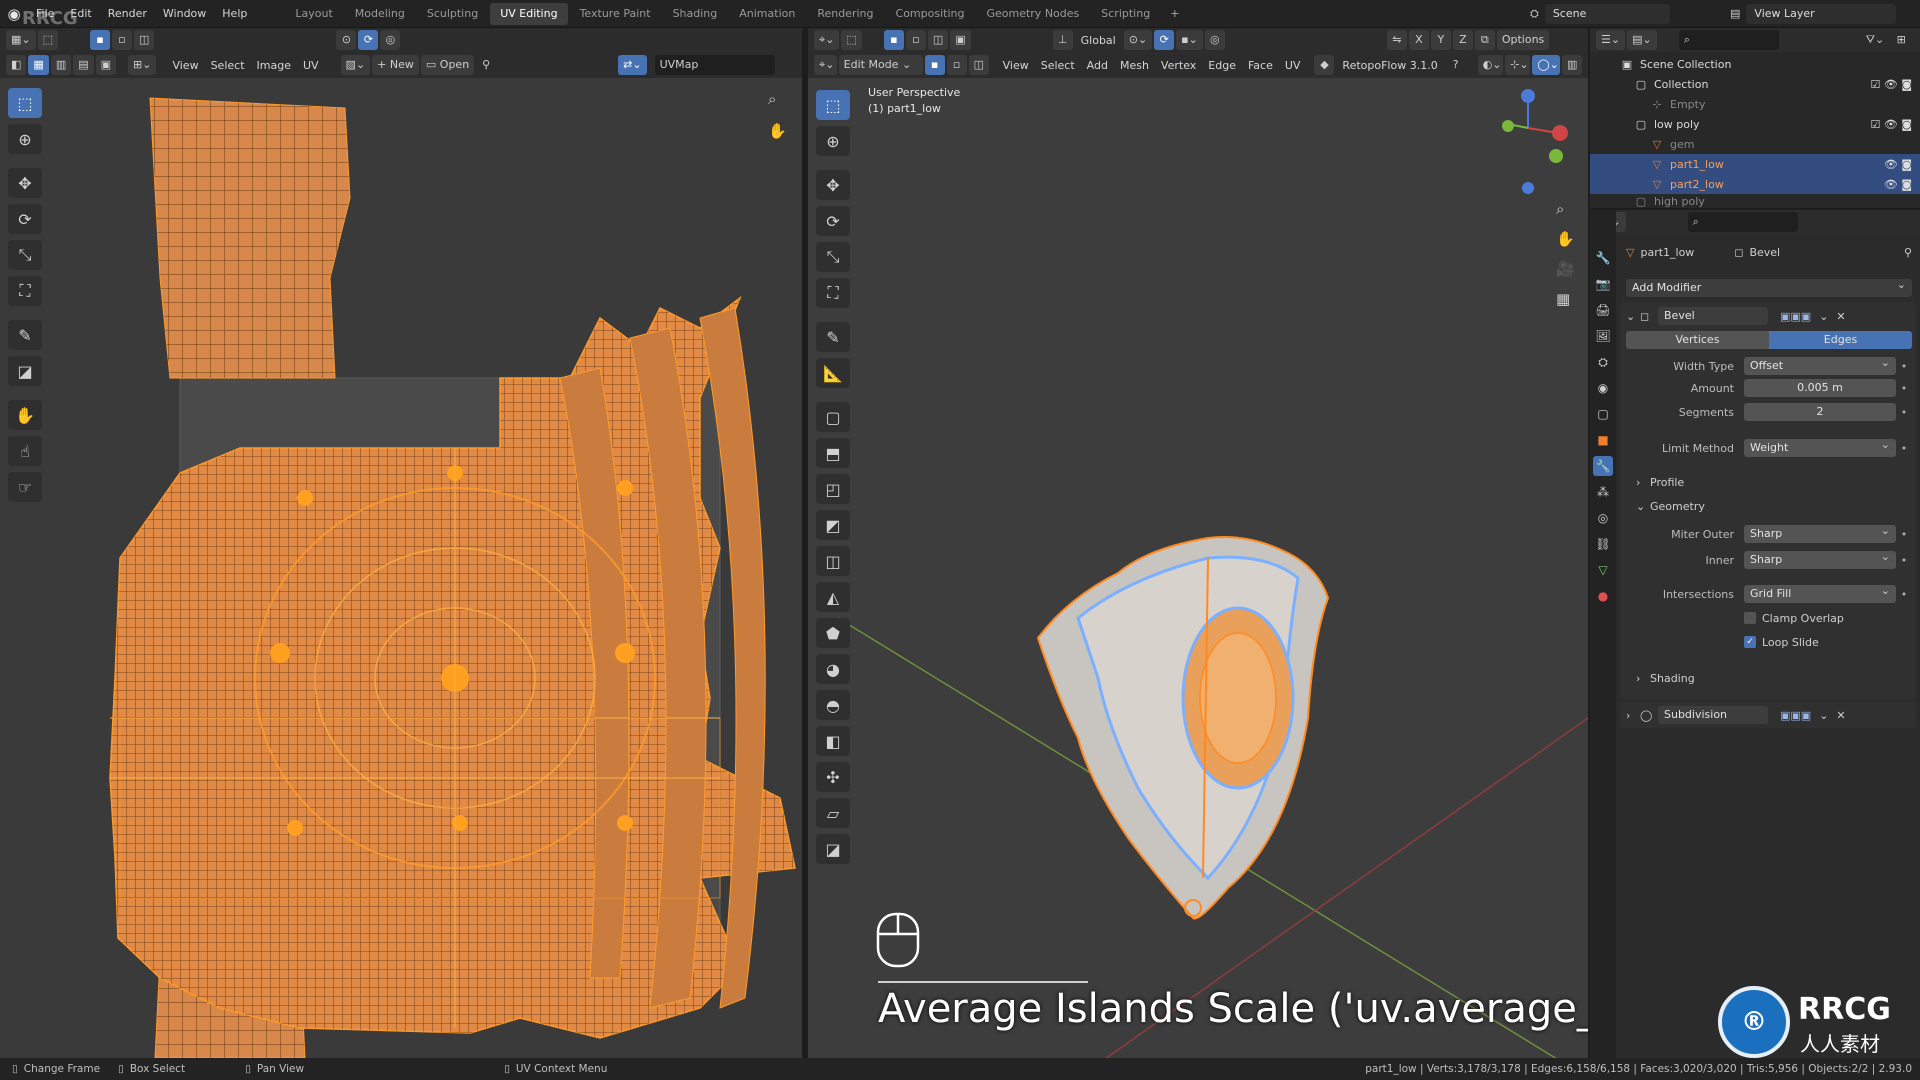  What do you see at coordinates (83, 65) in the screenshot?
I see `uv-face-mode-icon: ▤` at bounding box center [83, 65].